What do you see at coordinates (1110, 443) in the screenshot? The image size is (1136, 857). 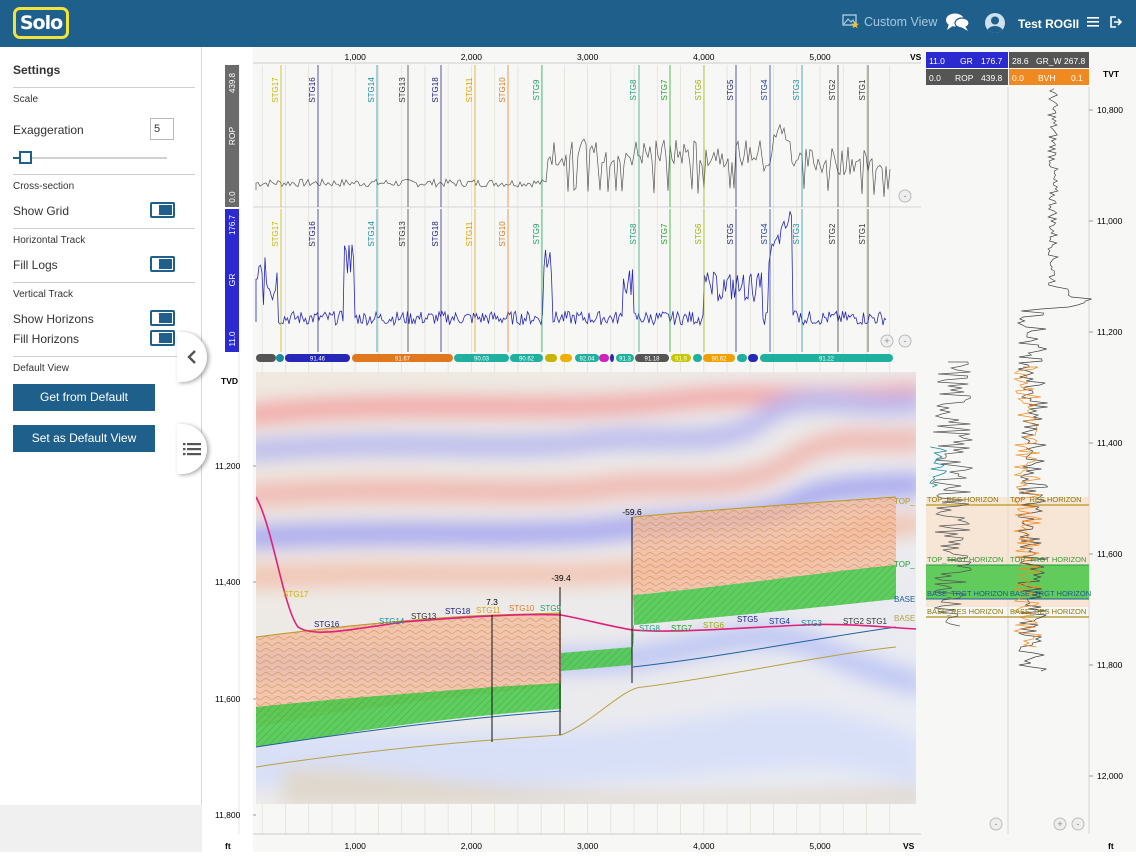 I see `tvt-tick-label: 11,400` at bounding box center [1110, 443].